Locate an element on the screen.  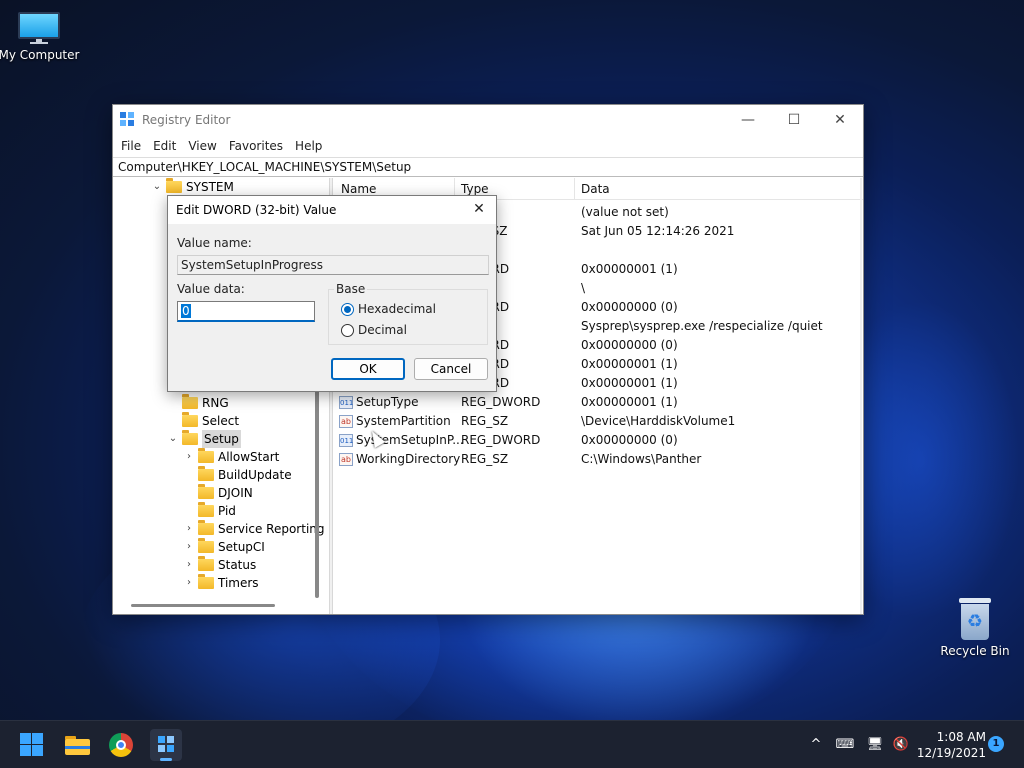
menu-bar: File Edit View Favorites Help is located at coordinates (488, 146).